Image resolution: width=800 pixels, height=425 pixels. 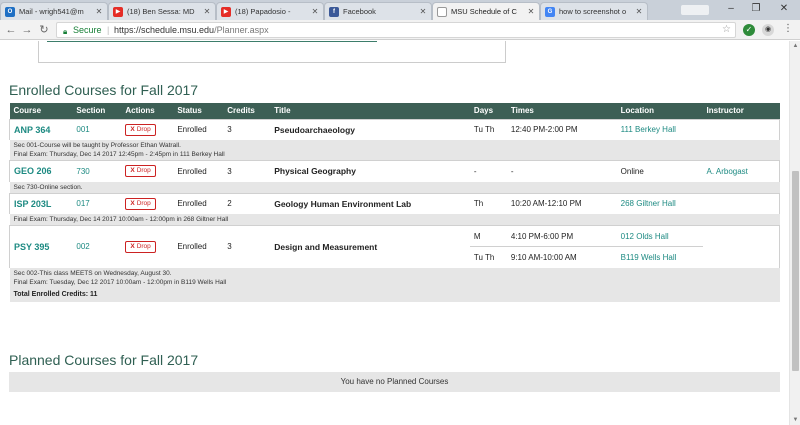 I want to click on lock-icon: 🔒︎, so click(x=65, y=31).